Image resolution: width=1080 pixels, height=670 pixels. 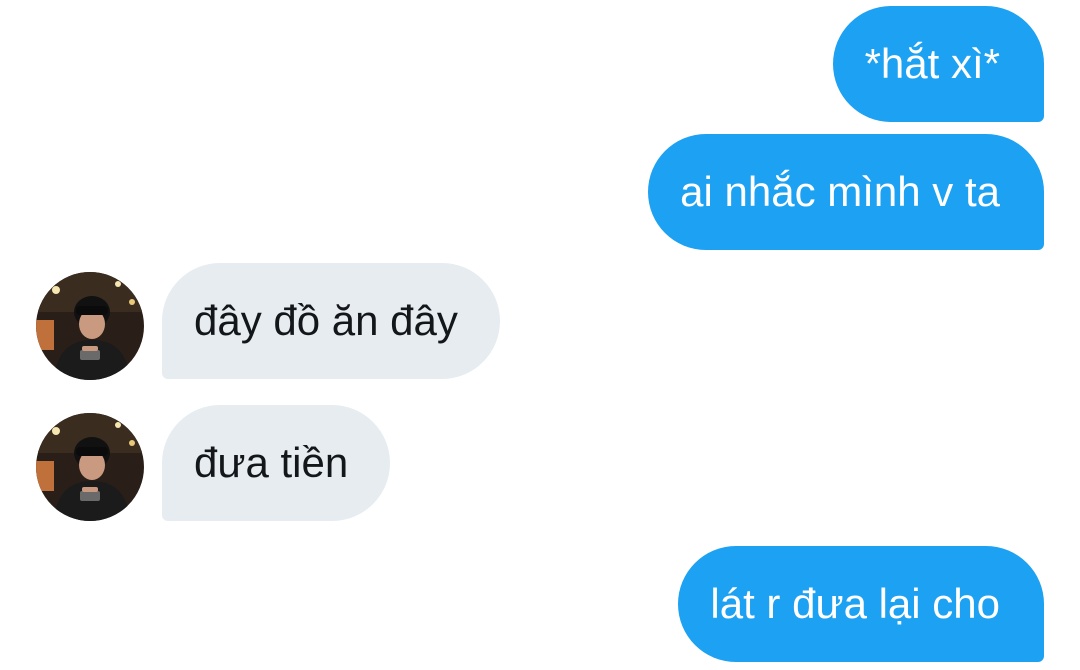 What do you see at coordinates (271, 462) in the screenshot?
I see `message-text: đưa tiền` at bounding box center [271, 462].